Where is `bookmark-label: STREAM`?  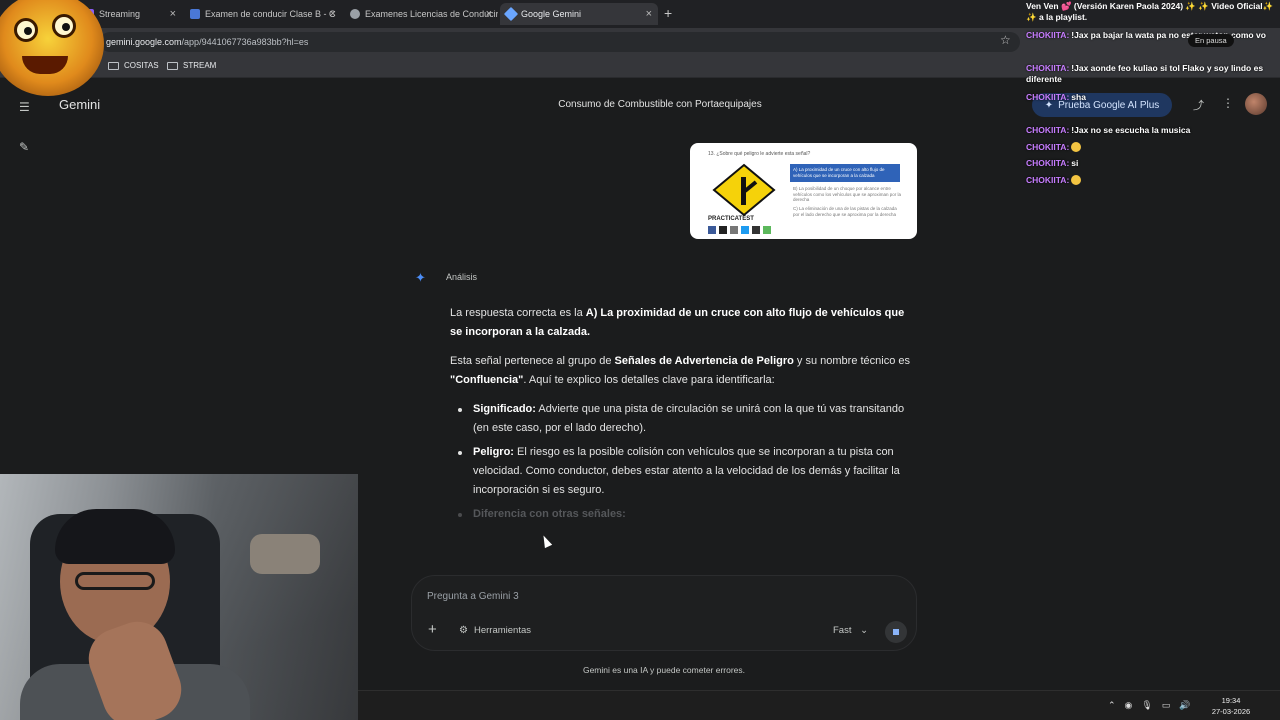
bookmark-label: STREAM is located at coordinates (200, 65).